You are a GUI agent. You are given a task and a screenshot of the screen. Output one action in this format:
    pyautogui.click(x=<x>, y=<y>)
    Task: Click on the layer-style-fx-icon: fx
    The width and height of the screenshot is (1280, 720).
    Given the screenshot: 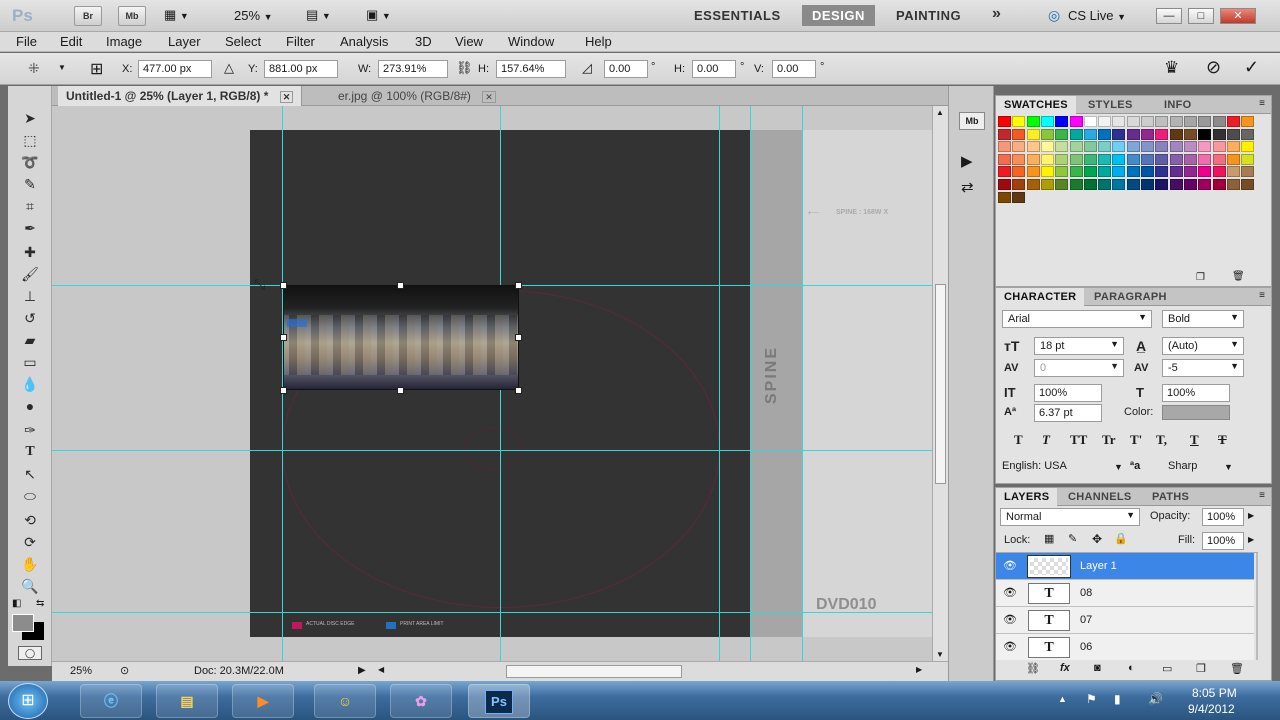 What is the action you would take?
    pyautogui.click(x=1065, y=668)
    